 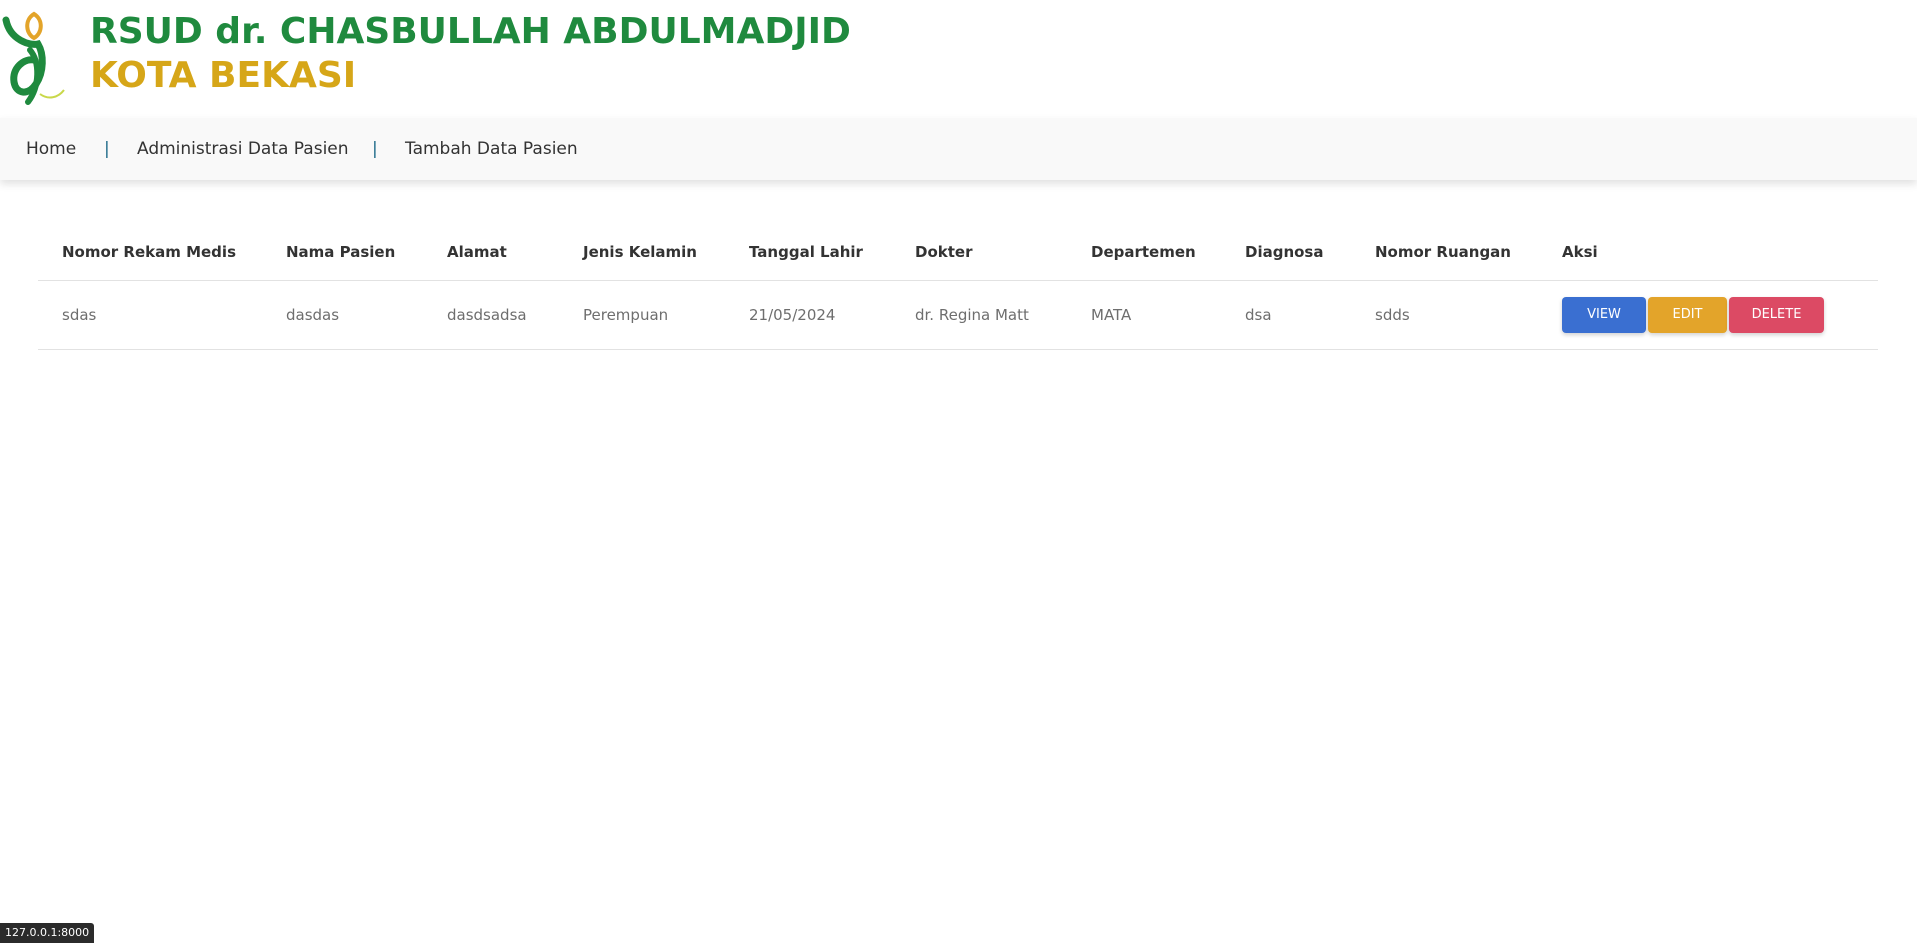 What do you see at coordinates (47, 933) in the screenshot?
I see `browser-status-url: 127.0.0.1:8000` at bounding box center [47, 933].